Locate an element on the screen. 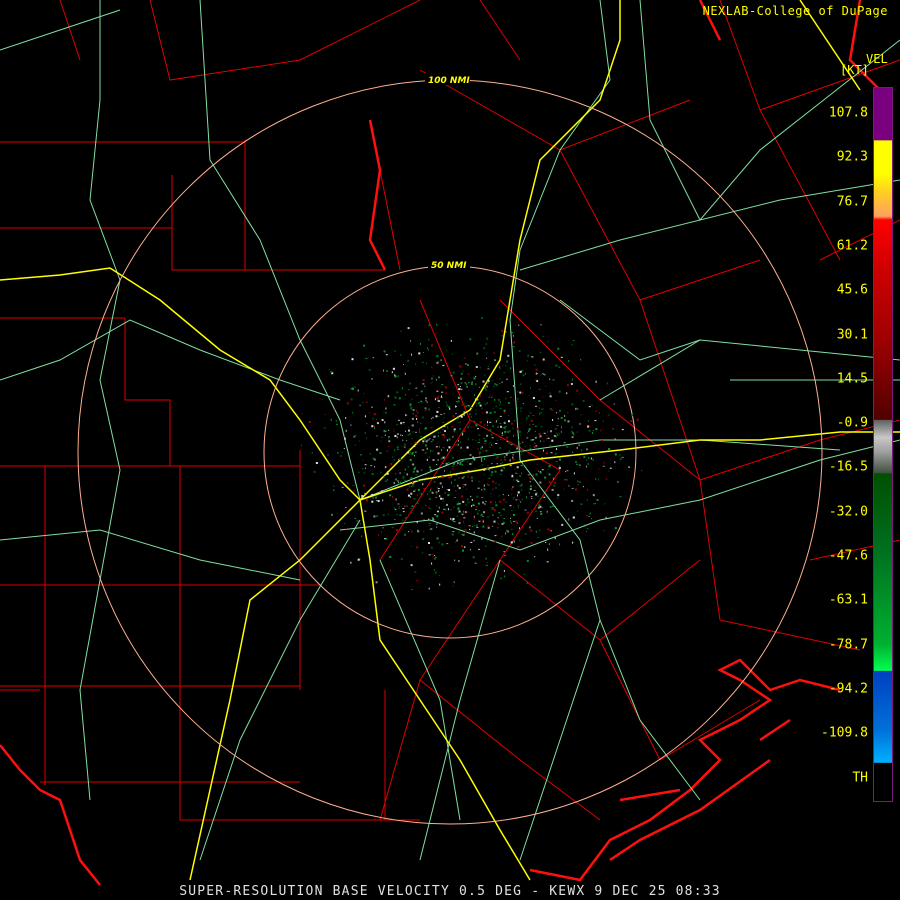 The width and height of the screenshot is (900, 900). legend-unit: [KT] is located at coordinates (854, 70).